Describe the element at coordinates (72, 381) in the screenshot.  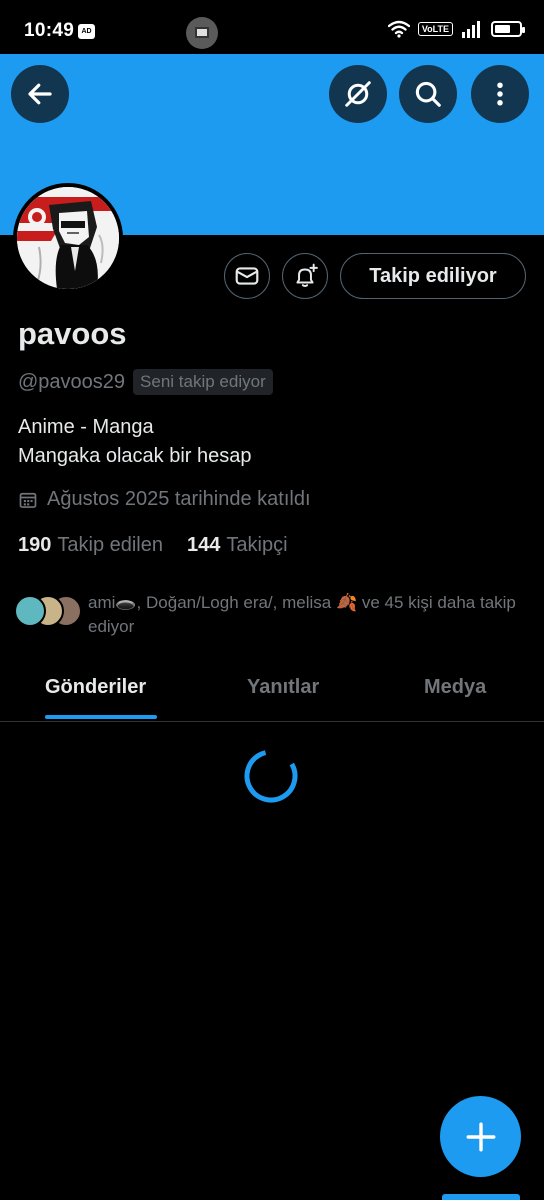
I see `handle: @pavoos29` at that location.